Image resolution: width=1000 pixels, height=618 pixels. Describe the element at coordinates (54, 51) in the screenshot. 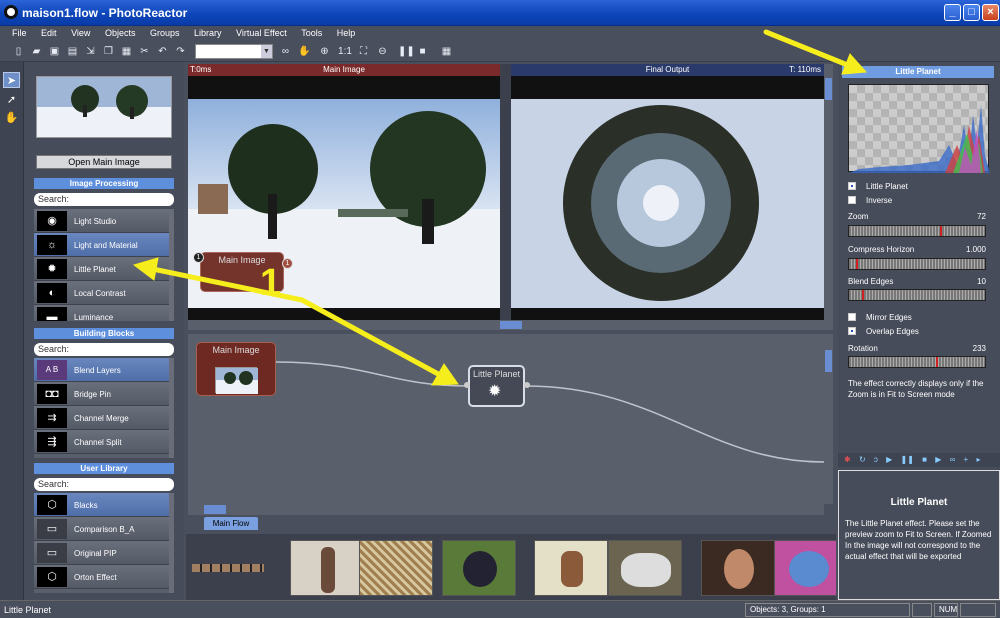

I see `save-icon: ▣` at that location.